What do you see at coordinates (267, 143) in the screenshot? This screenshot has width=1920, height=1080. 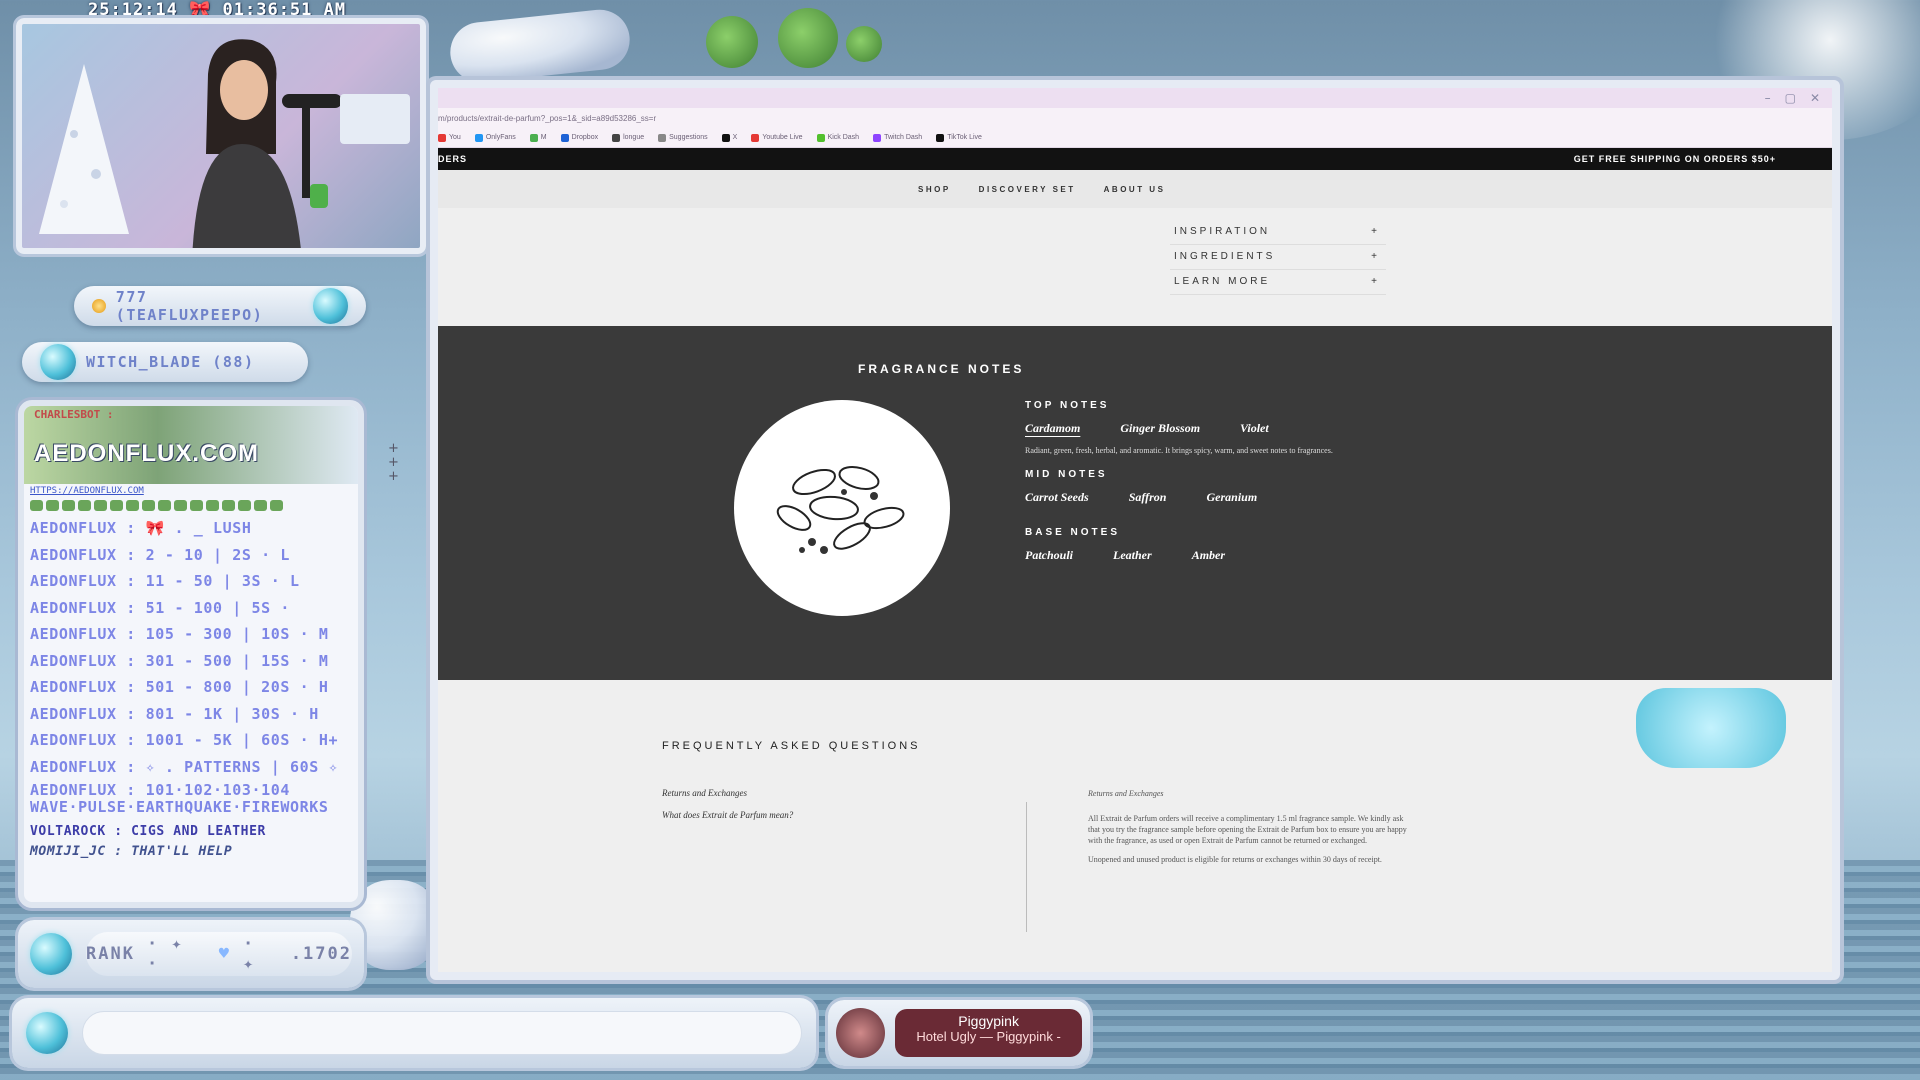 I see `streamer-image` at bounding box center [267, 143].